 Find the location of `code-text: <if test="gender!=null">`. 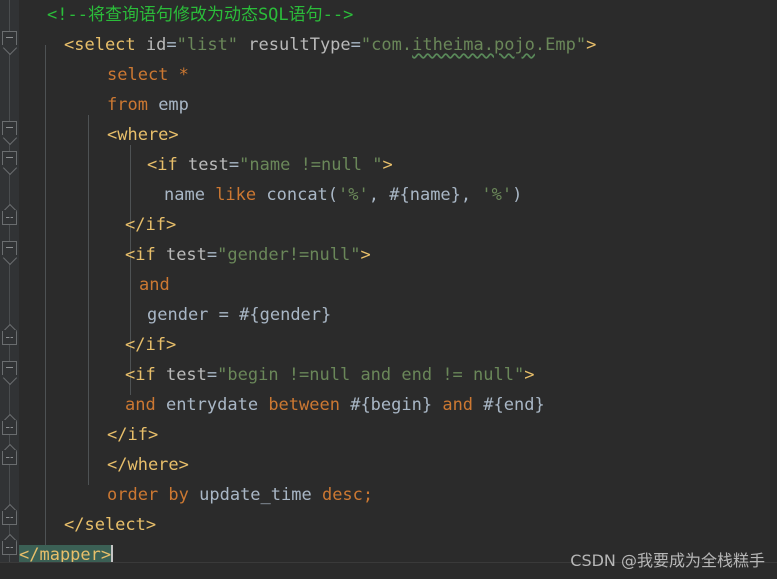

code-text: <if test="gender!=null"> is located at coordinates (248, 255).